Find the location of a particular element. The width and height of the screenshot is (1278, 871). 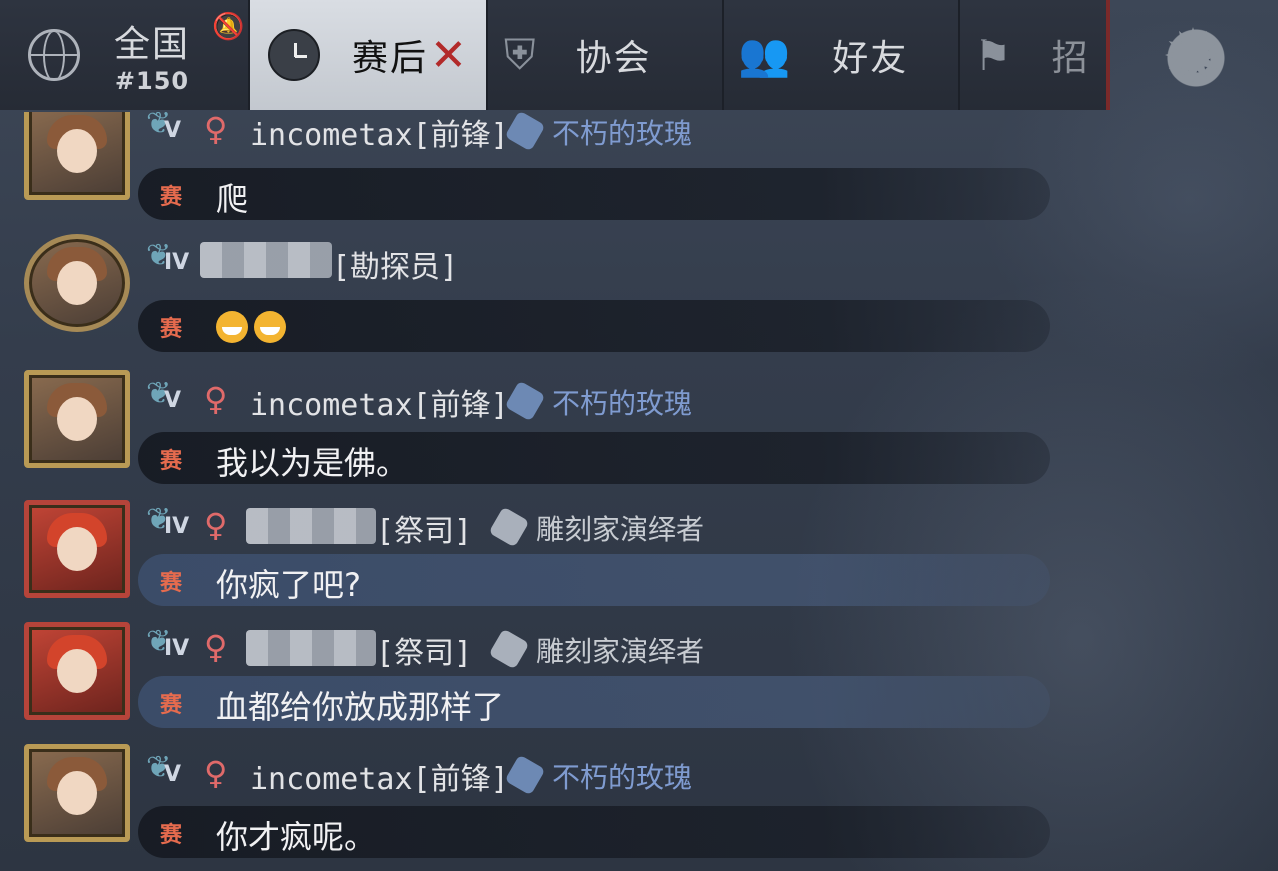

tab-post-match: 赛后 ✕ is located at coordinates (369, 55).